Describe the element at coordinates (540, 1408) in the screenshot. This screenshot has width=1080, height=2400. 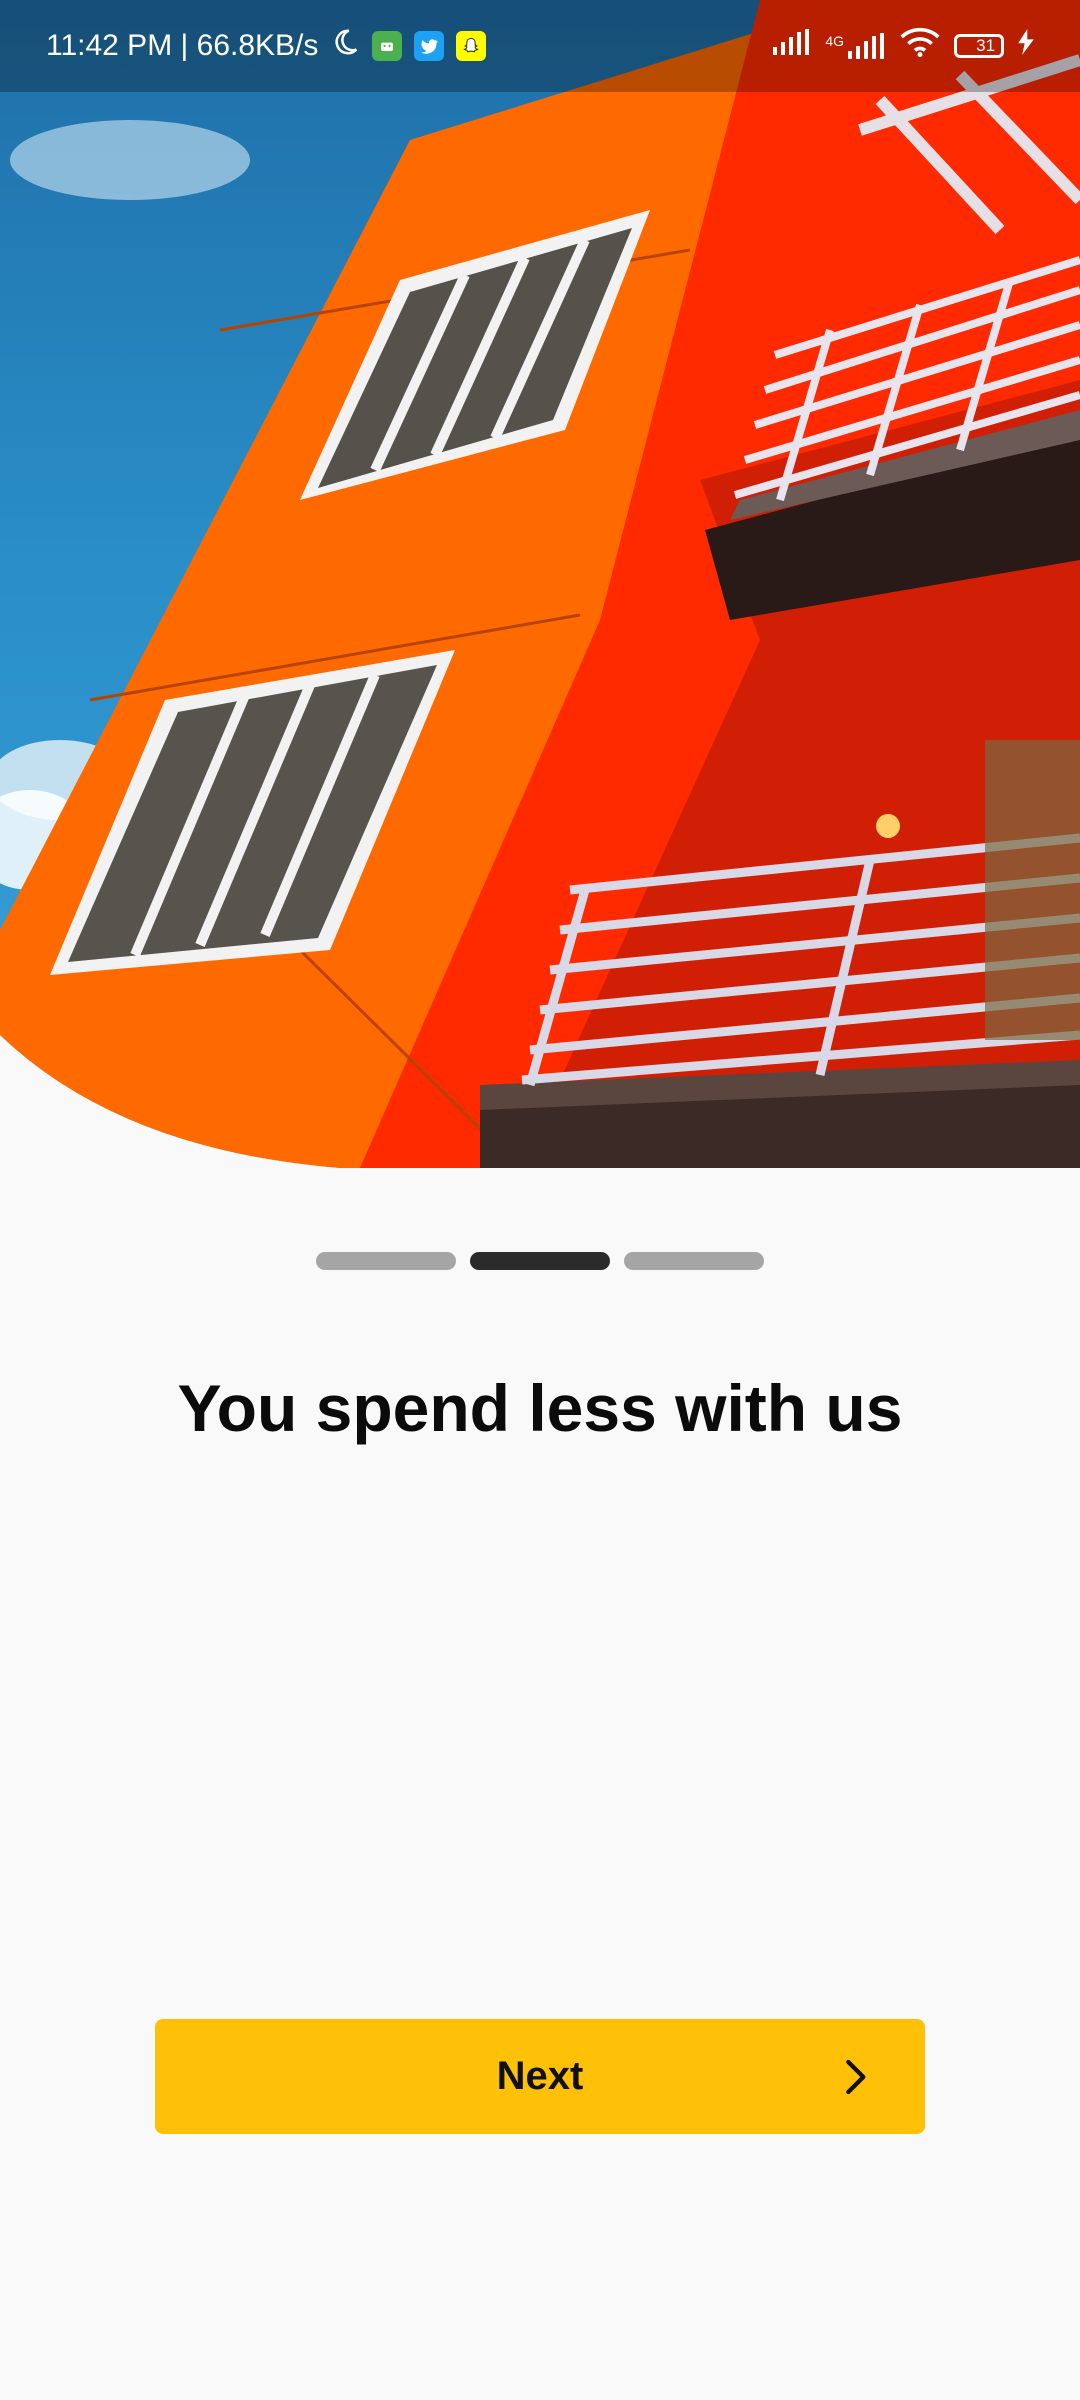
I see `onboarding-title: You spend less with us` at that location.